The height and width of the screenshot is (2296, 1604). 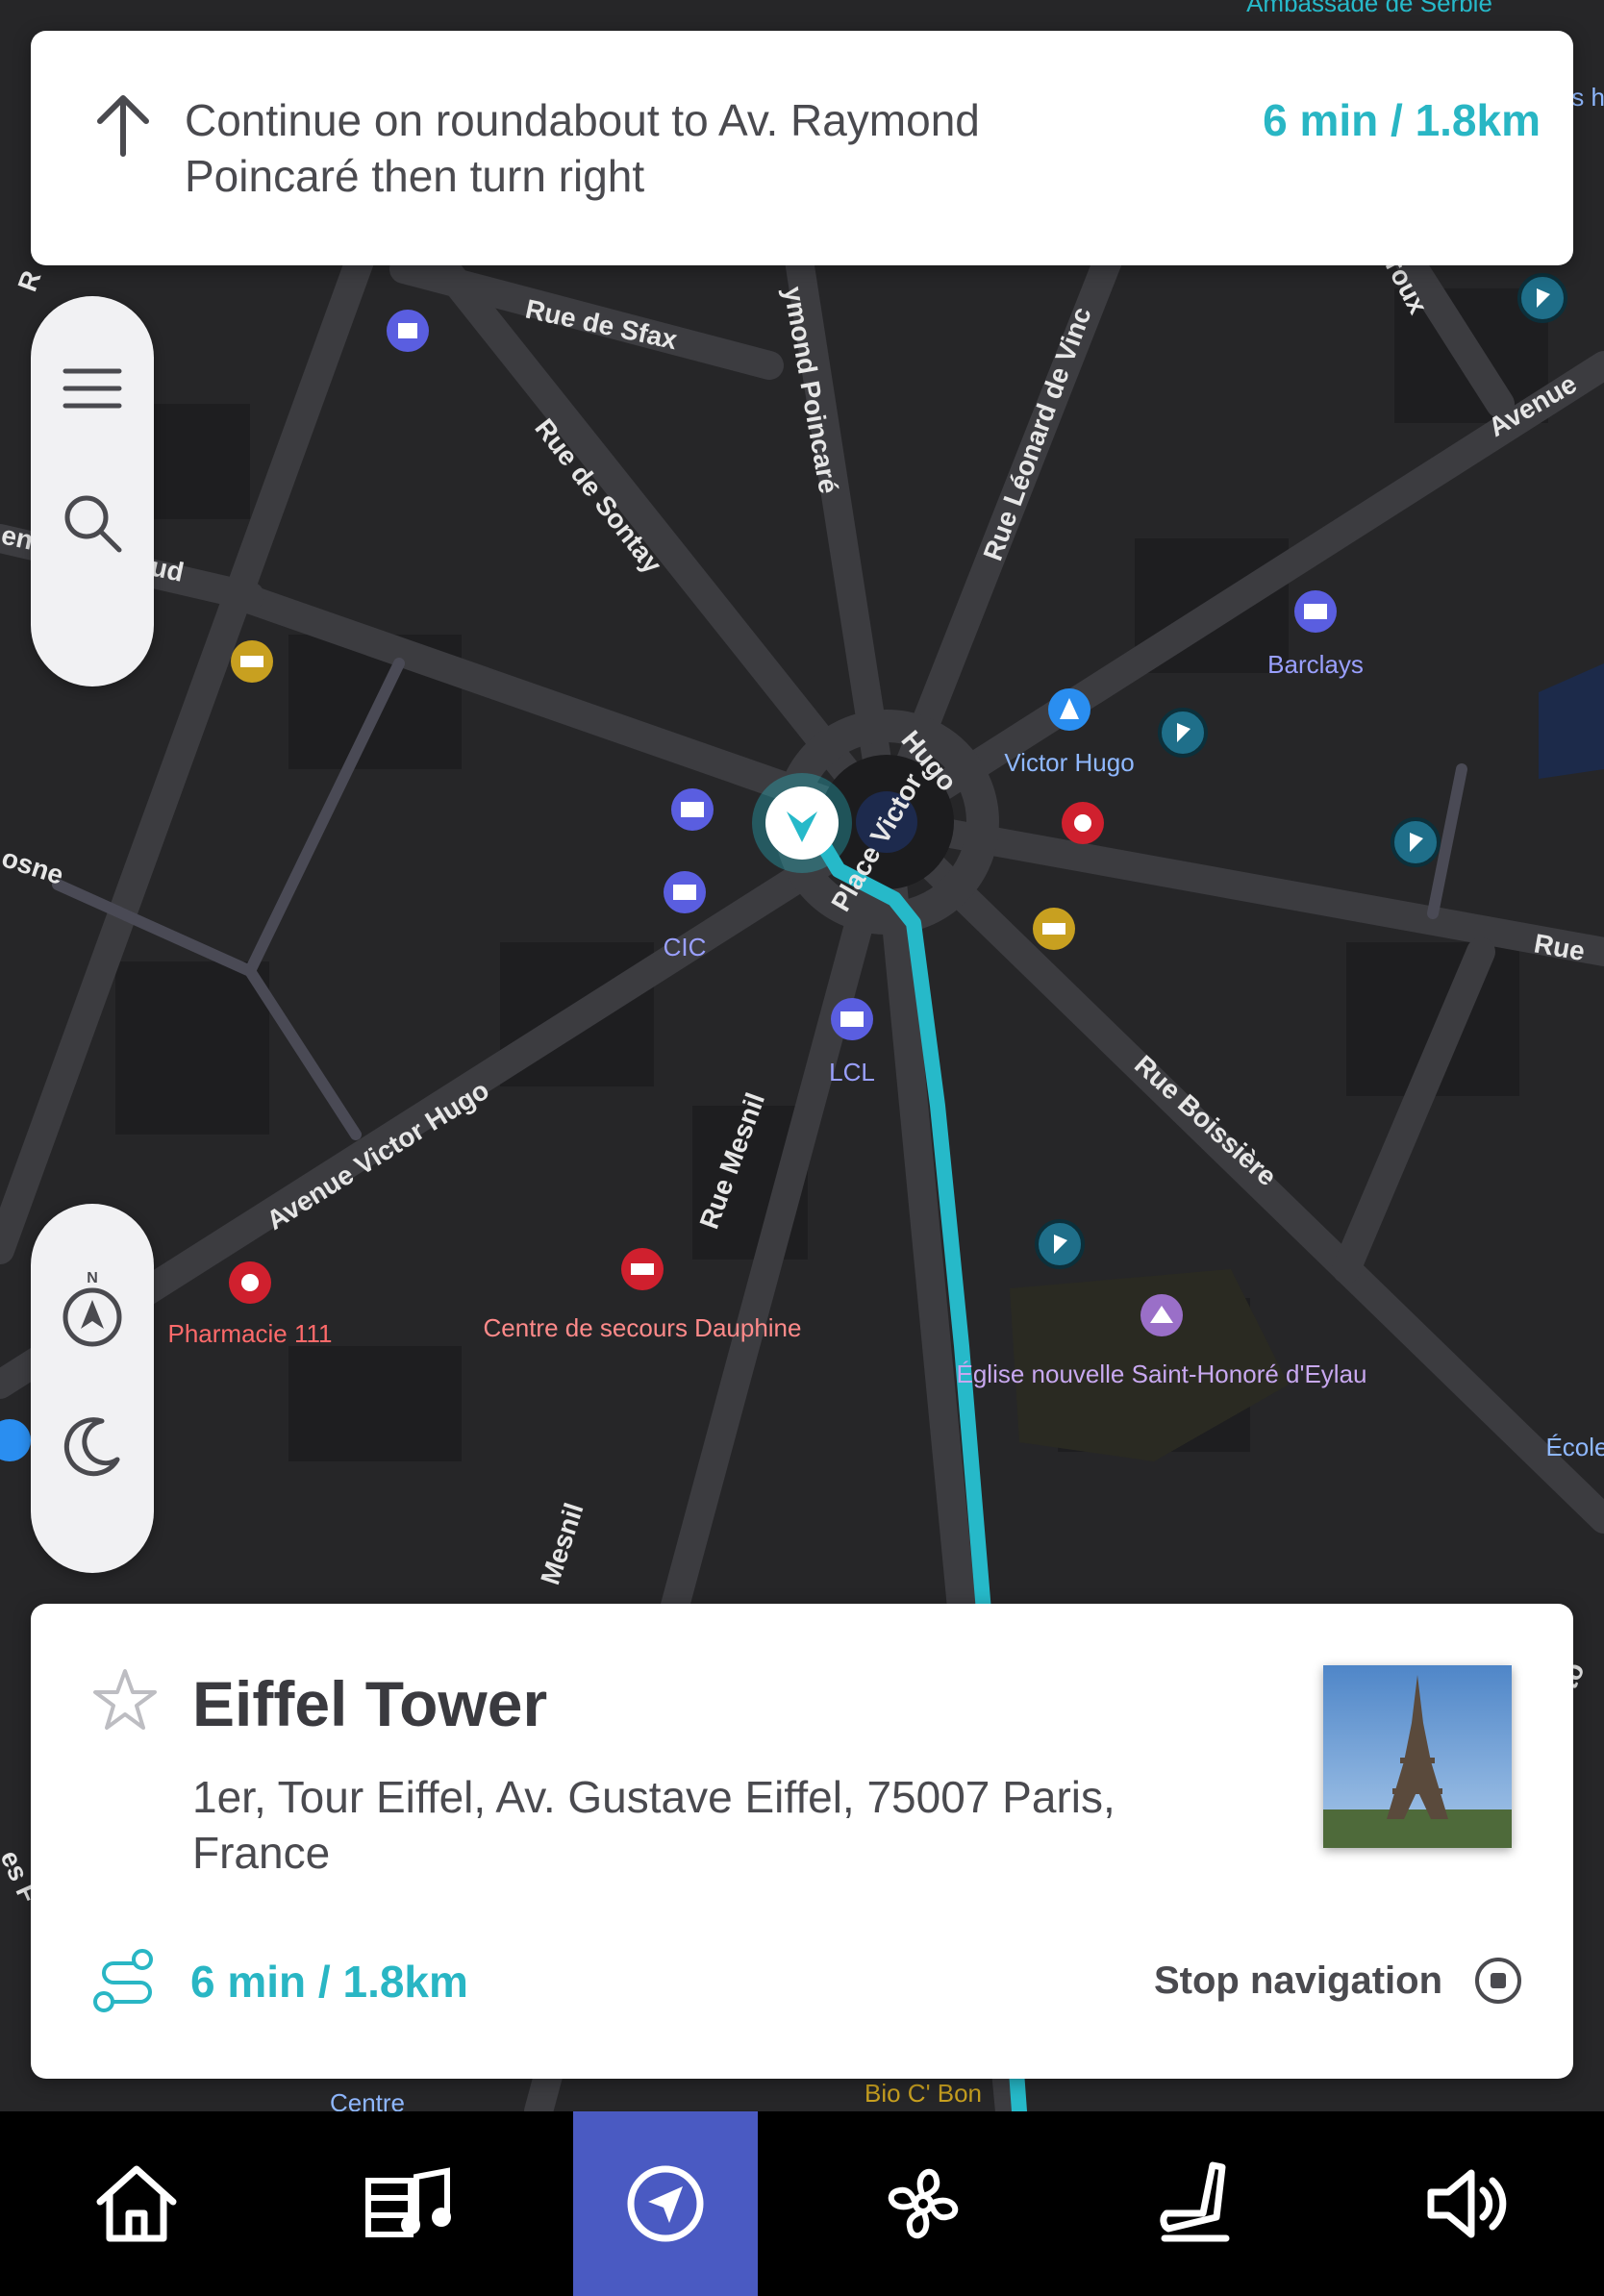 I want to click on compass-icon: N, so click(x=92, y=1308).